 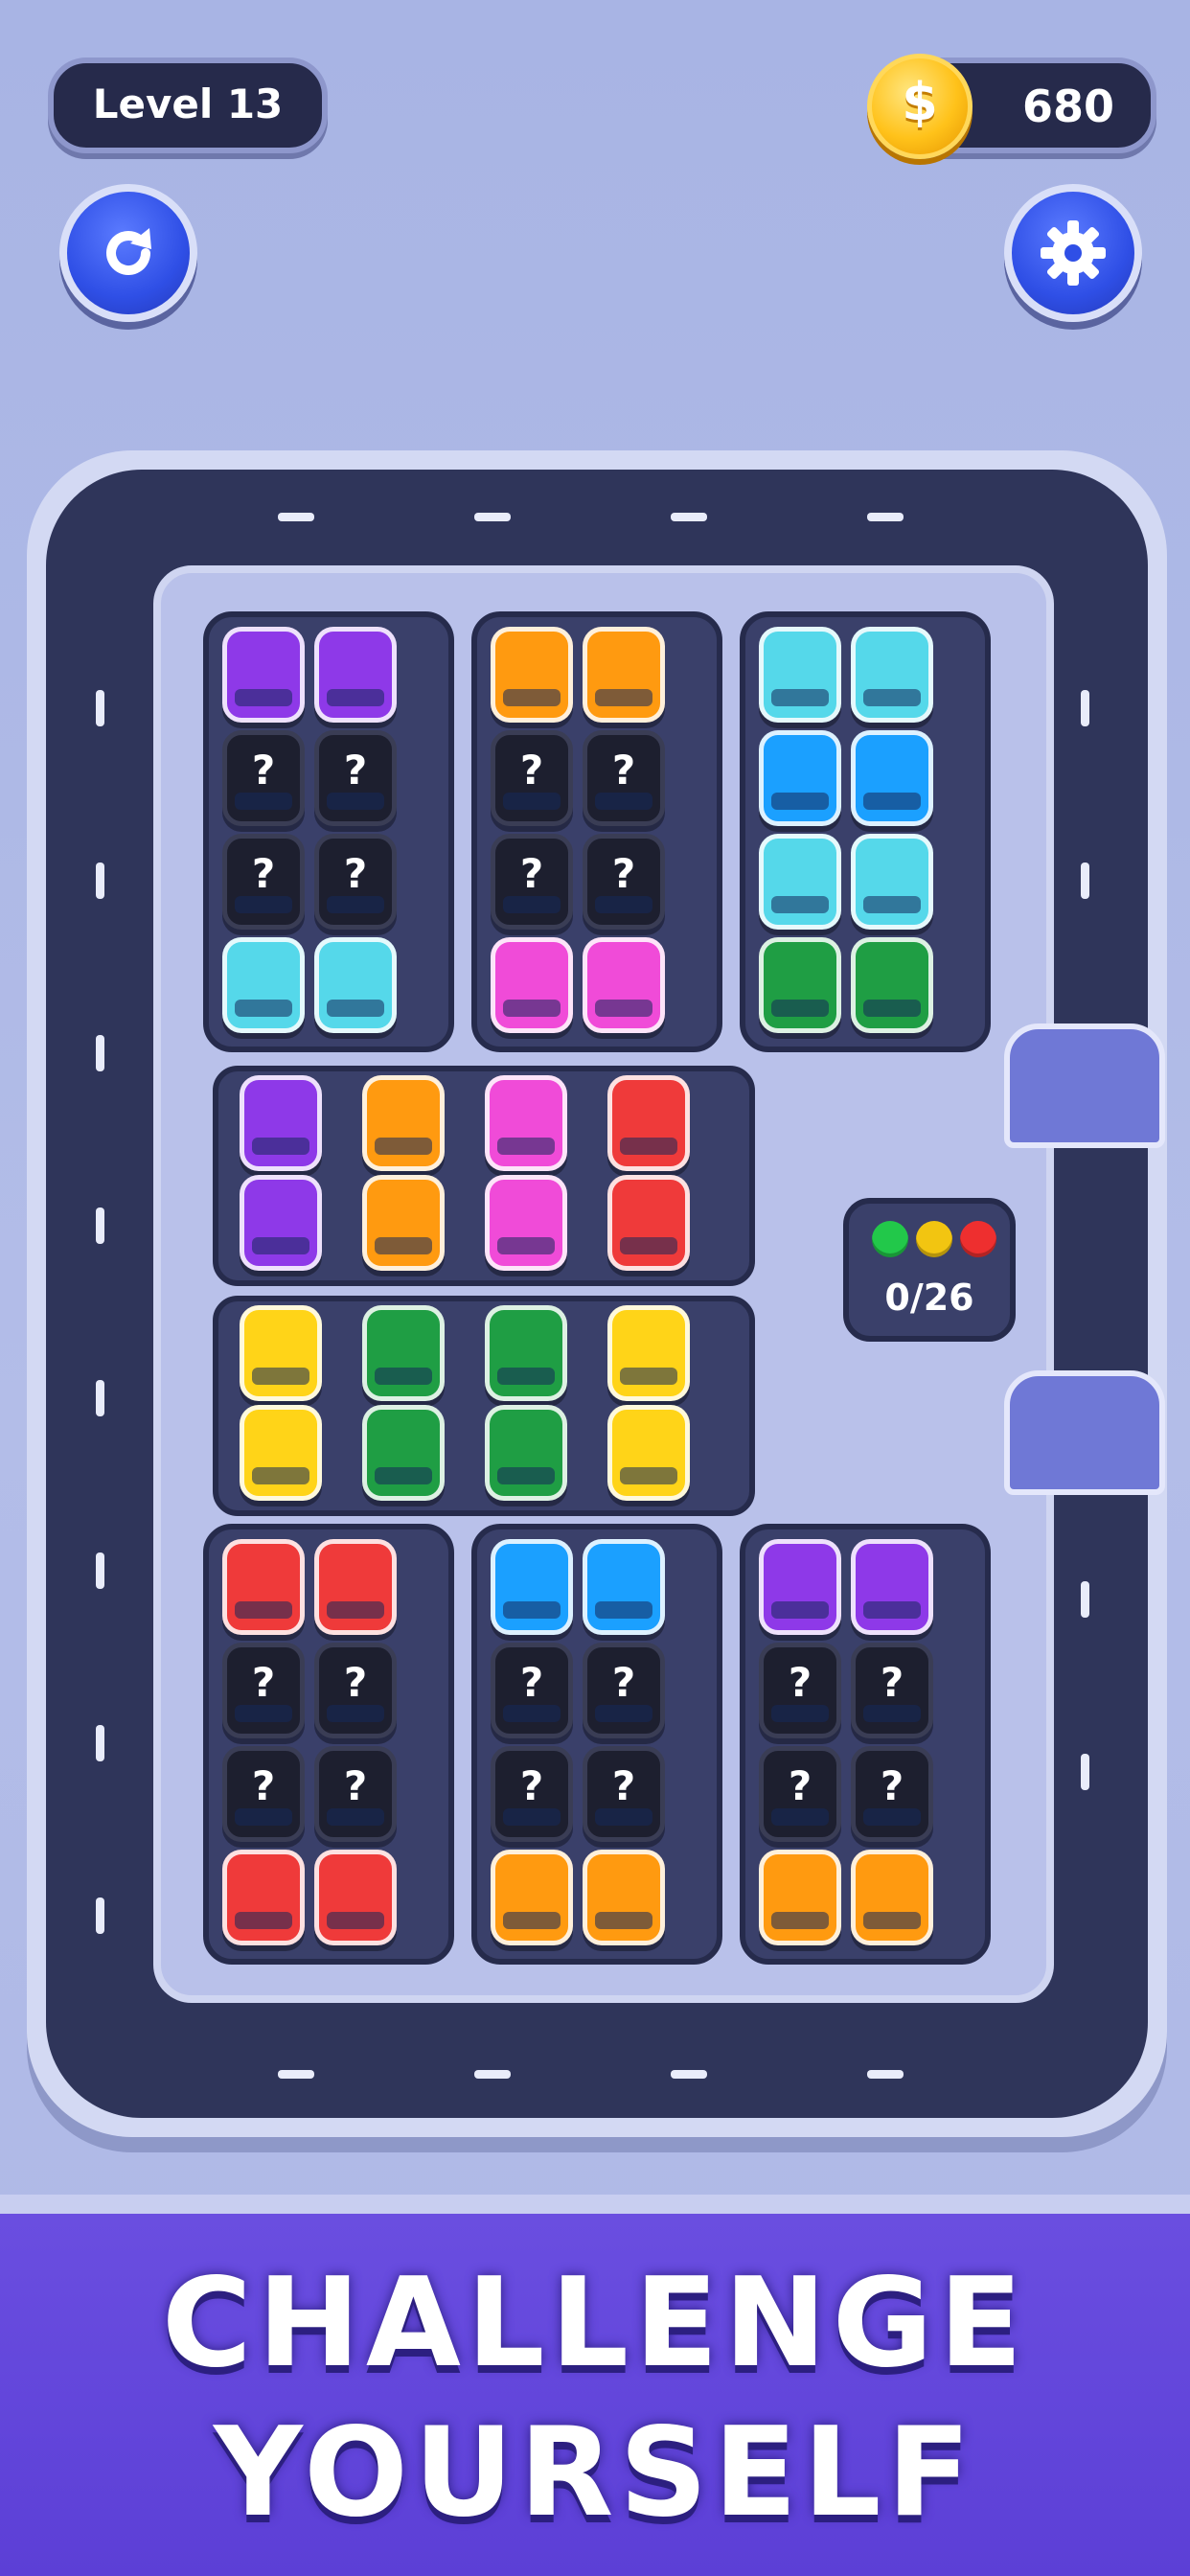 I want to click on settings-button, so click(x=1073, y=253).